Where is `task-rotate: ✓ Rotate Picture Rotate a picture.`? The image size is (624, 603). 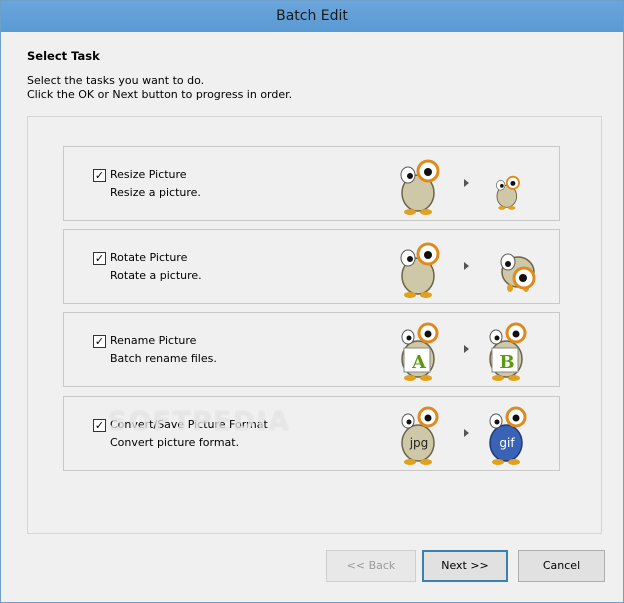 task-rotate: ✓ Rotate Picture Rotate a picture. is located at coordinates (311, 266).